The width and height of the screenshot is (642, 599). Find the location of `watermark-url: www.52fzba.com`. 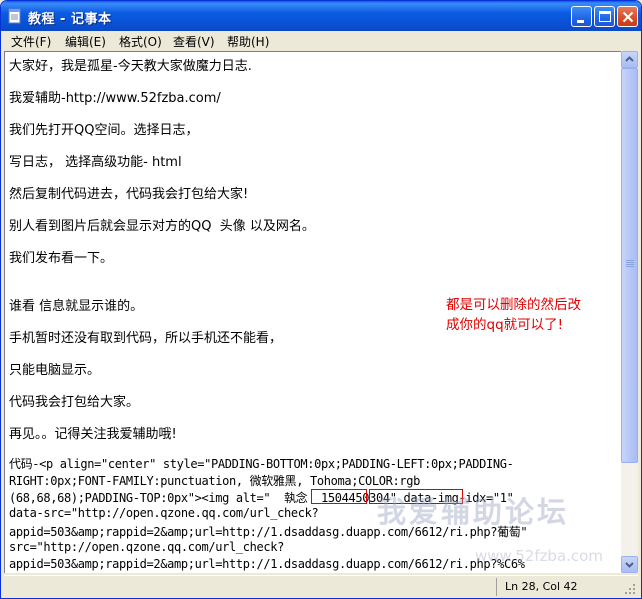

watermark-url: www.52fzba.com is located at coordinates (539, 556).